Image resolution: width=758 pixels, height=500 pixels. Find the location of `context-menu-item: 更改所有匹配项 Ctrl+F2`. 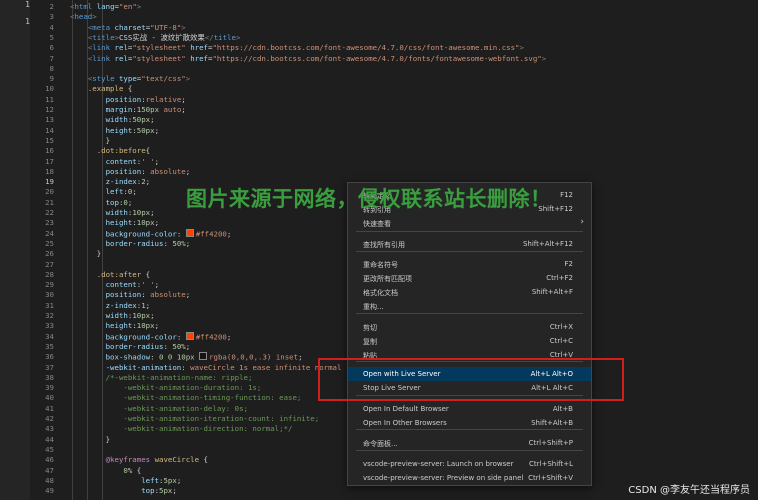

context-menu-item: 更改所有匹配项 Ctrl+F2 is located at coordinates (469, 278).